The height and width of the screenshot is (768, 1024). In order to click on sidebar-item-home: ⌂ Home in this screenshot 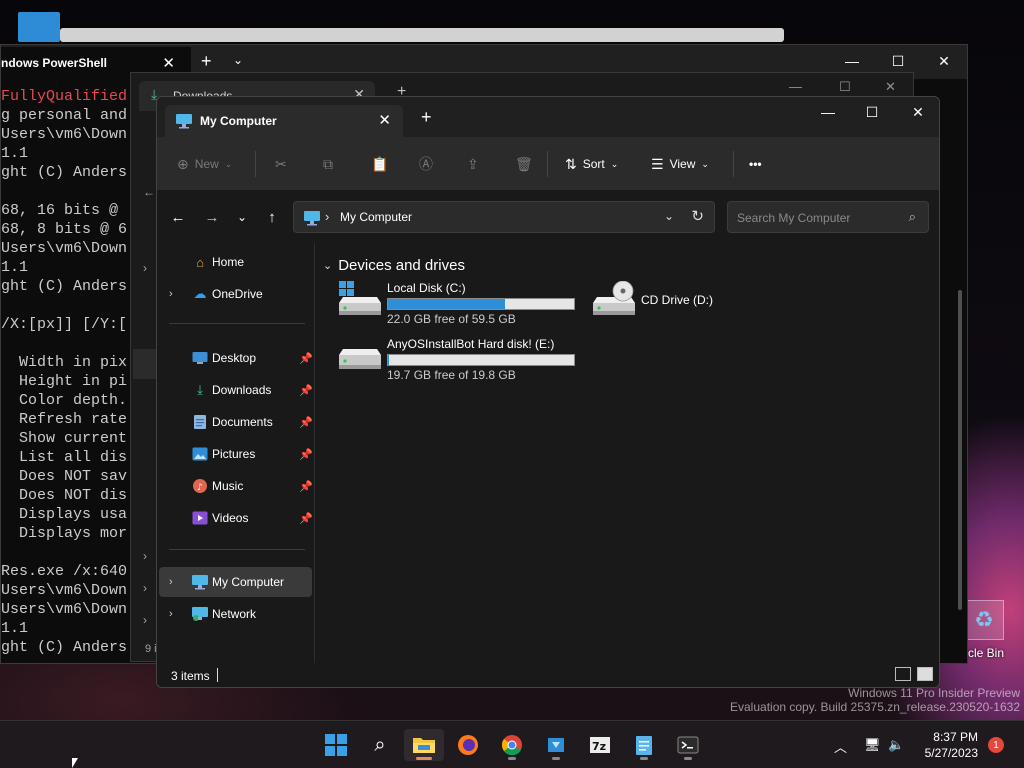, I will do `click(235, 262)`.